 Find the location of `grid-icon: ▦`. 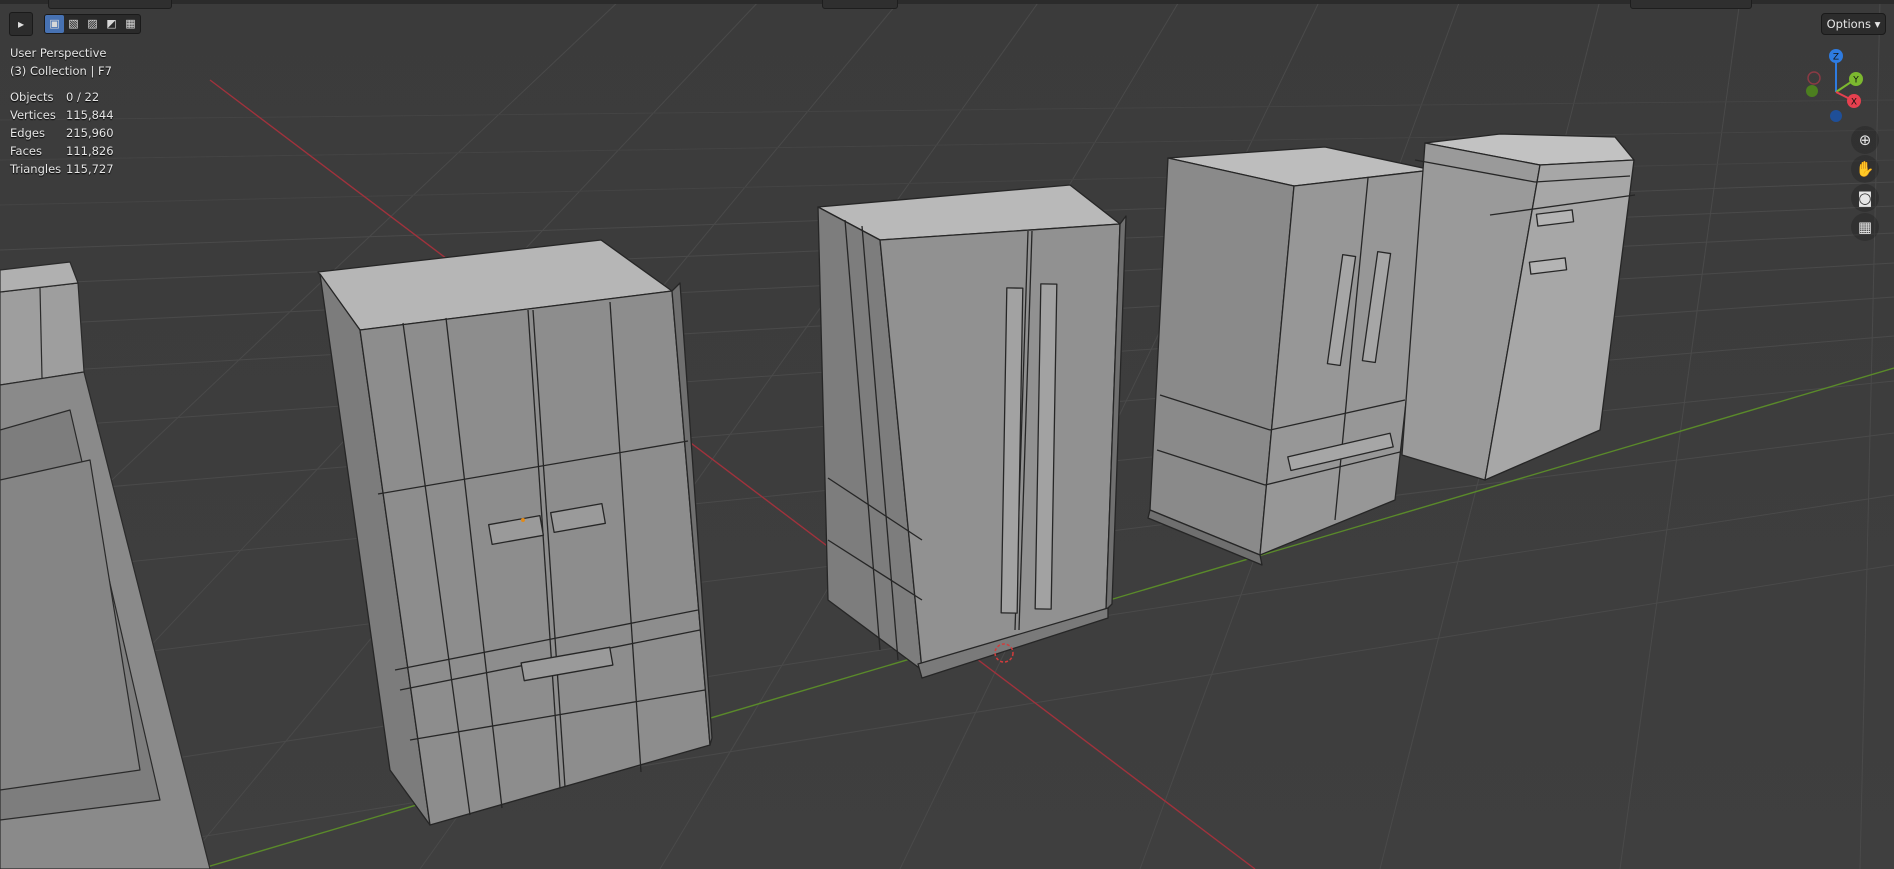

grid-icon: ▦ is located at coordinates (1865, 227).